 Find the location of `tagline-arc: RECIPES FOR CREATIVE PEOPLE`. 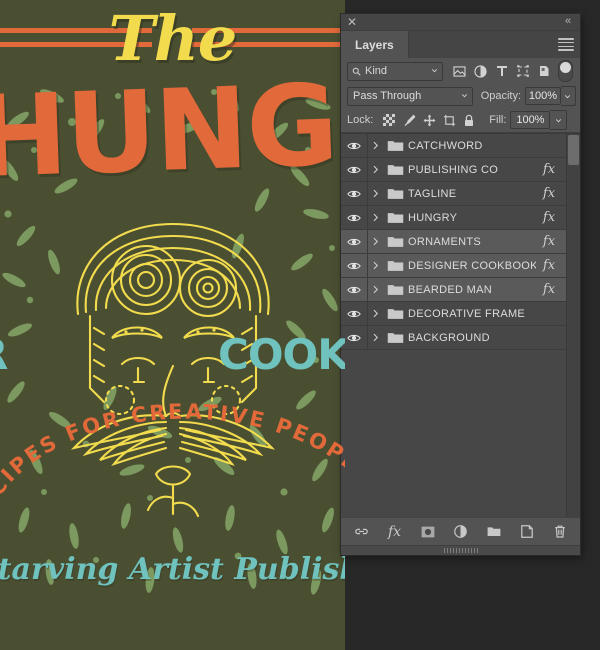

tagline-arc: RECIPES FOR CREATIVE PEOPLE is located at coordinates (172, 473).